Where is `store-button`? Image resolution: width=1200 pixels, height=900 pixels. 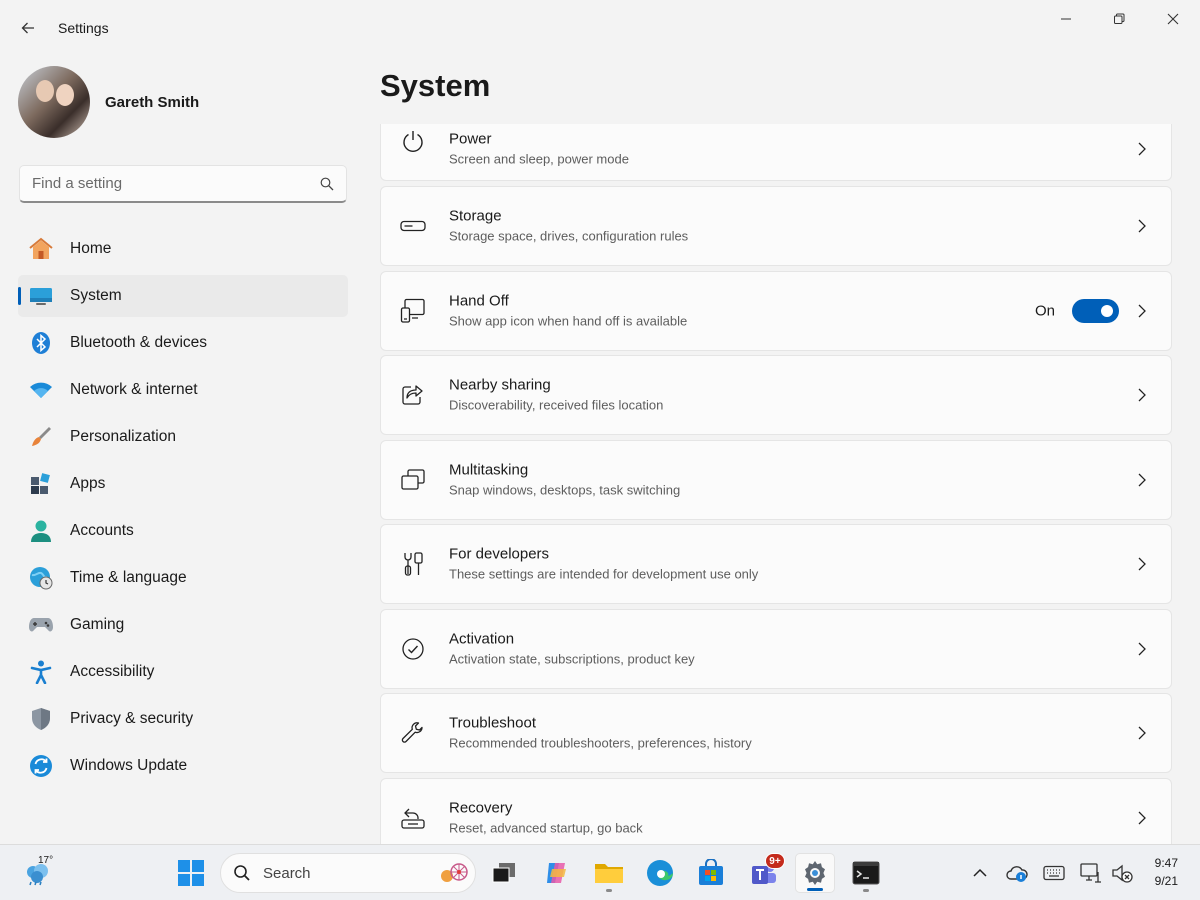 store-button is located at coordinates (711, 873).